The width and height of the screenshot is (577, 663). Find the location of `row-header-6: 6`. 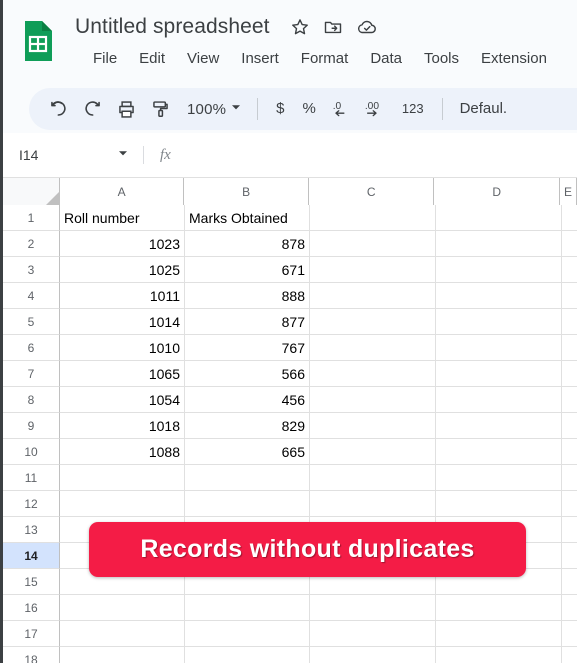

row-header-6: 6 is located at coordinates (31, 348).